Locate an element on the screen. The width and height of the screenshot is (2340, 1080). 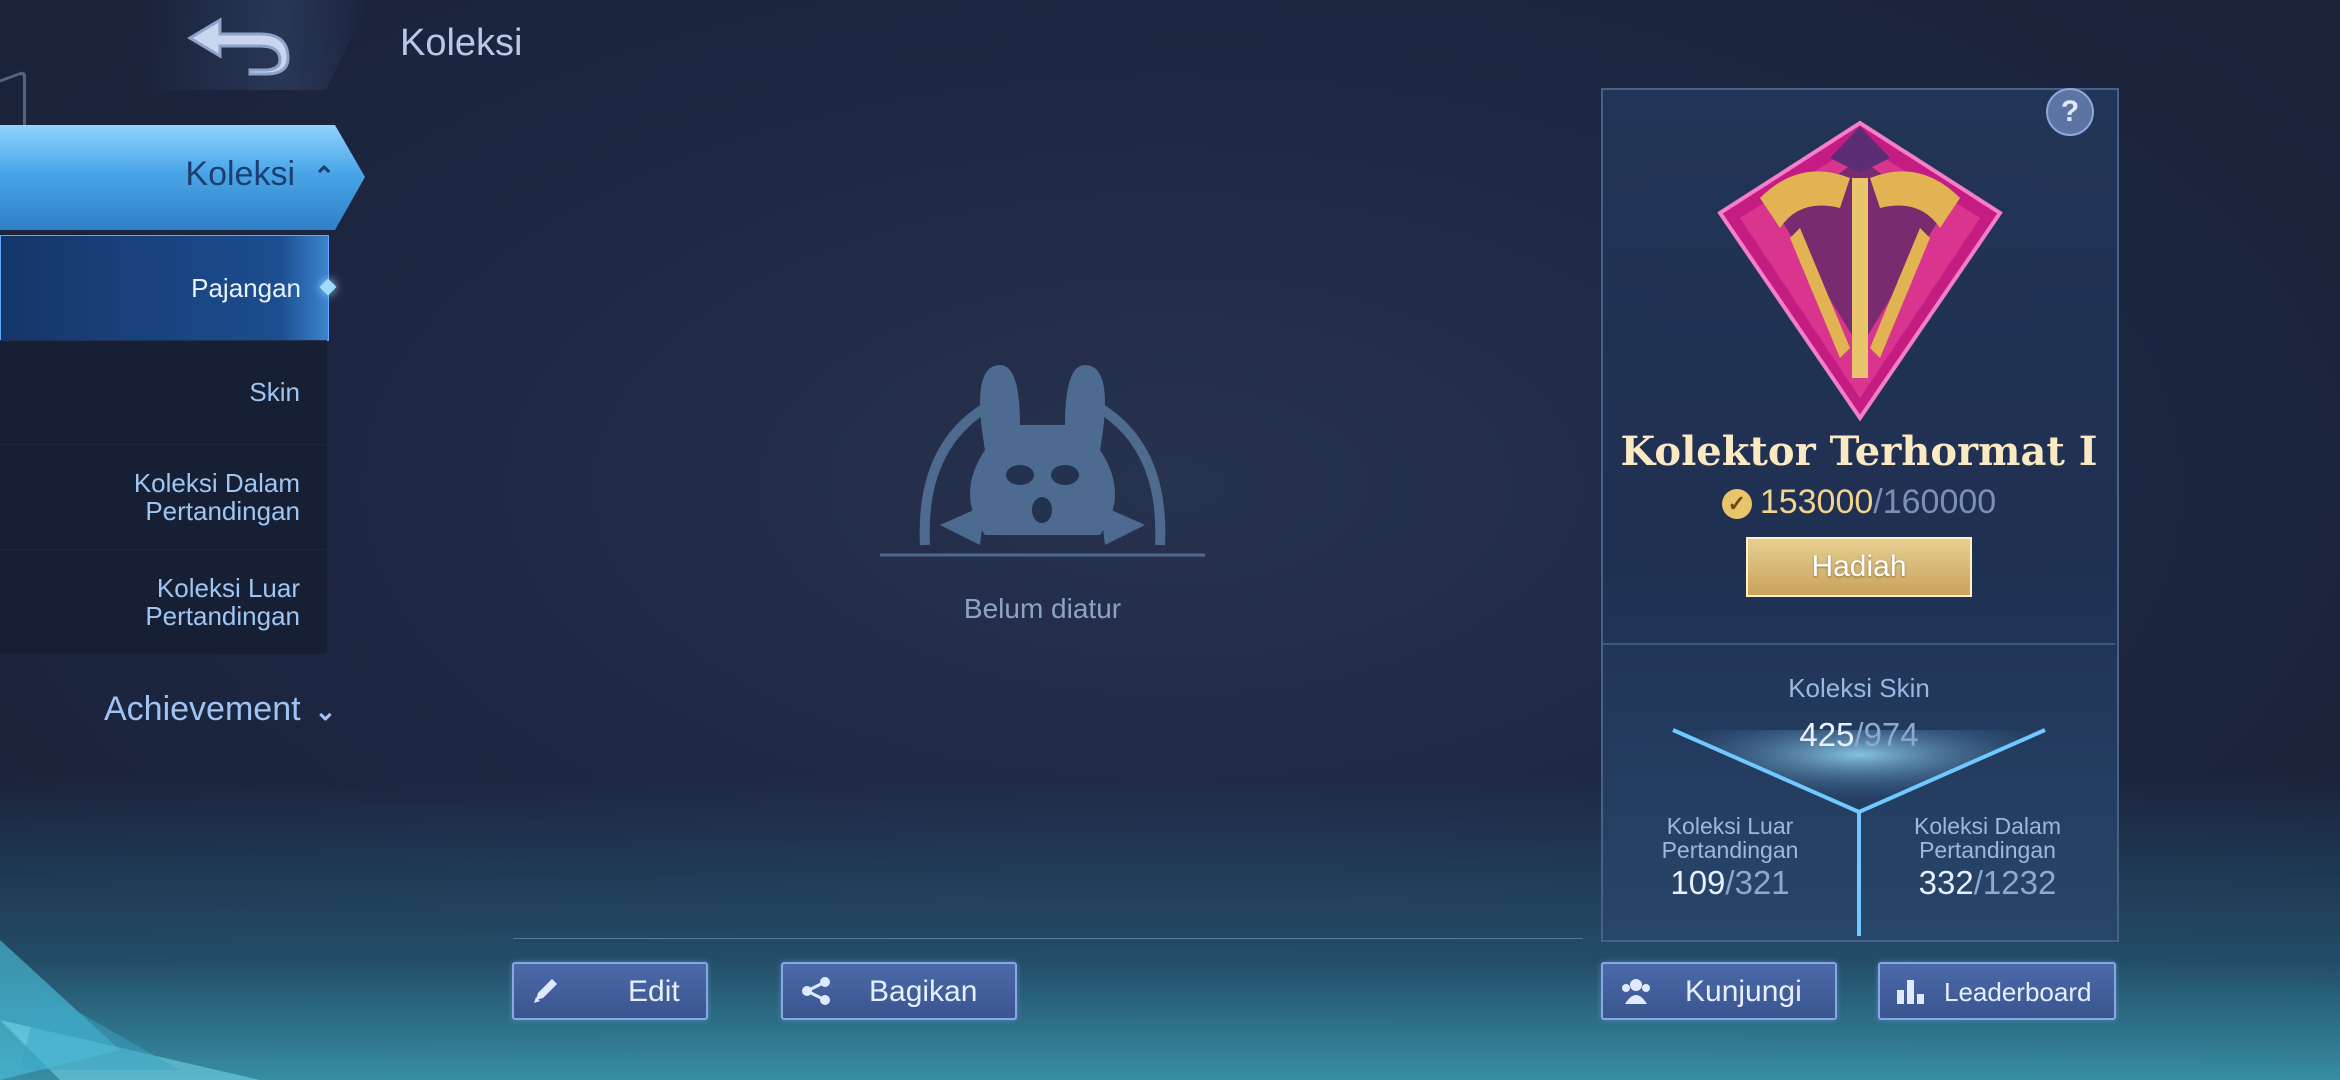
sidebar-subitem-label: Pajangan is located at coordinates (246, 288).